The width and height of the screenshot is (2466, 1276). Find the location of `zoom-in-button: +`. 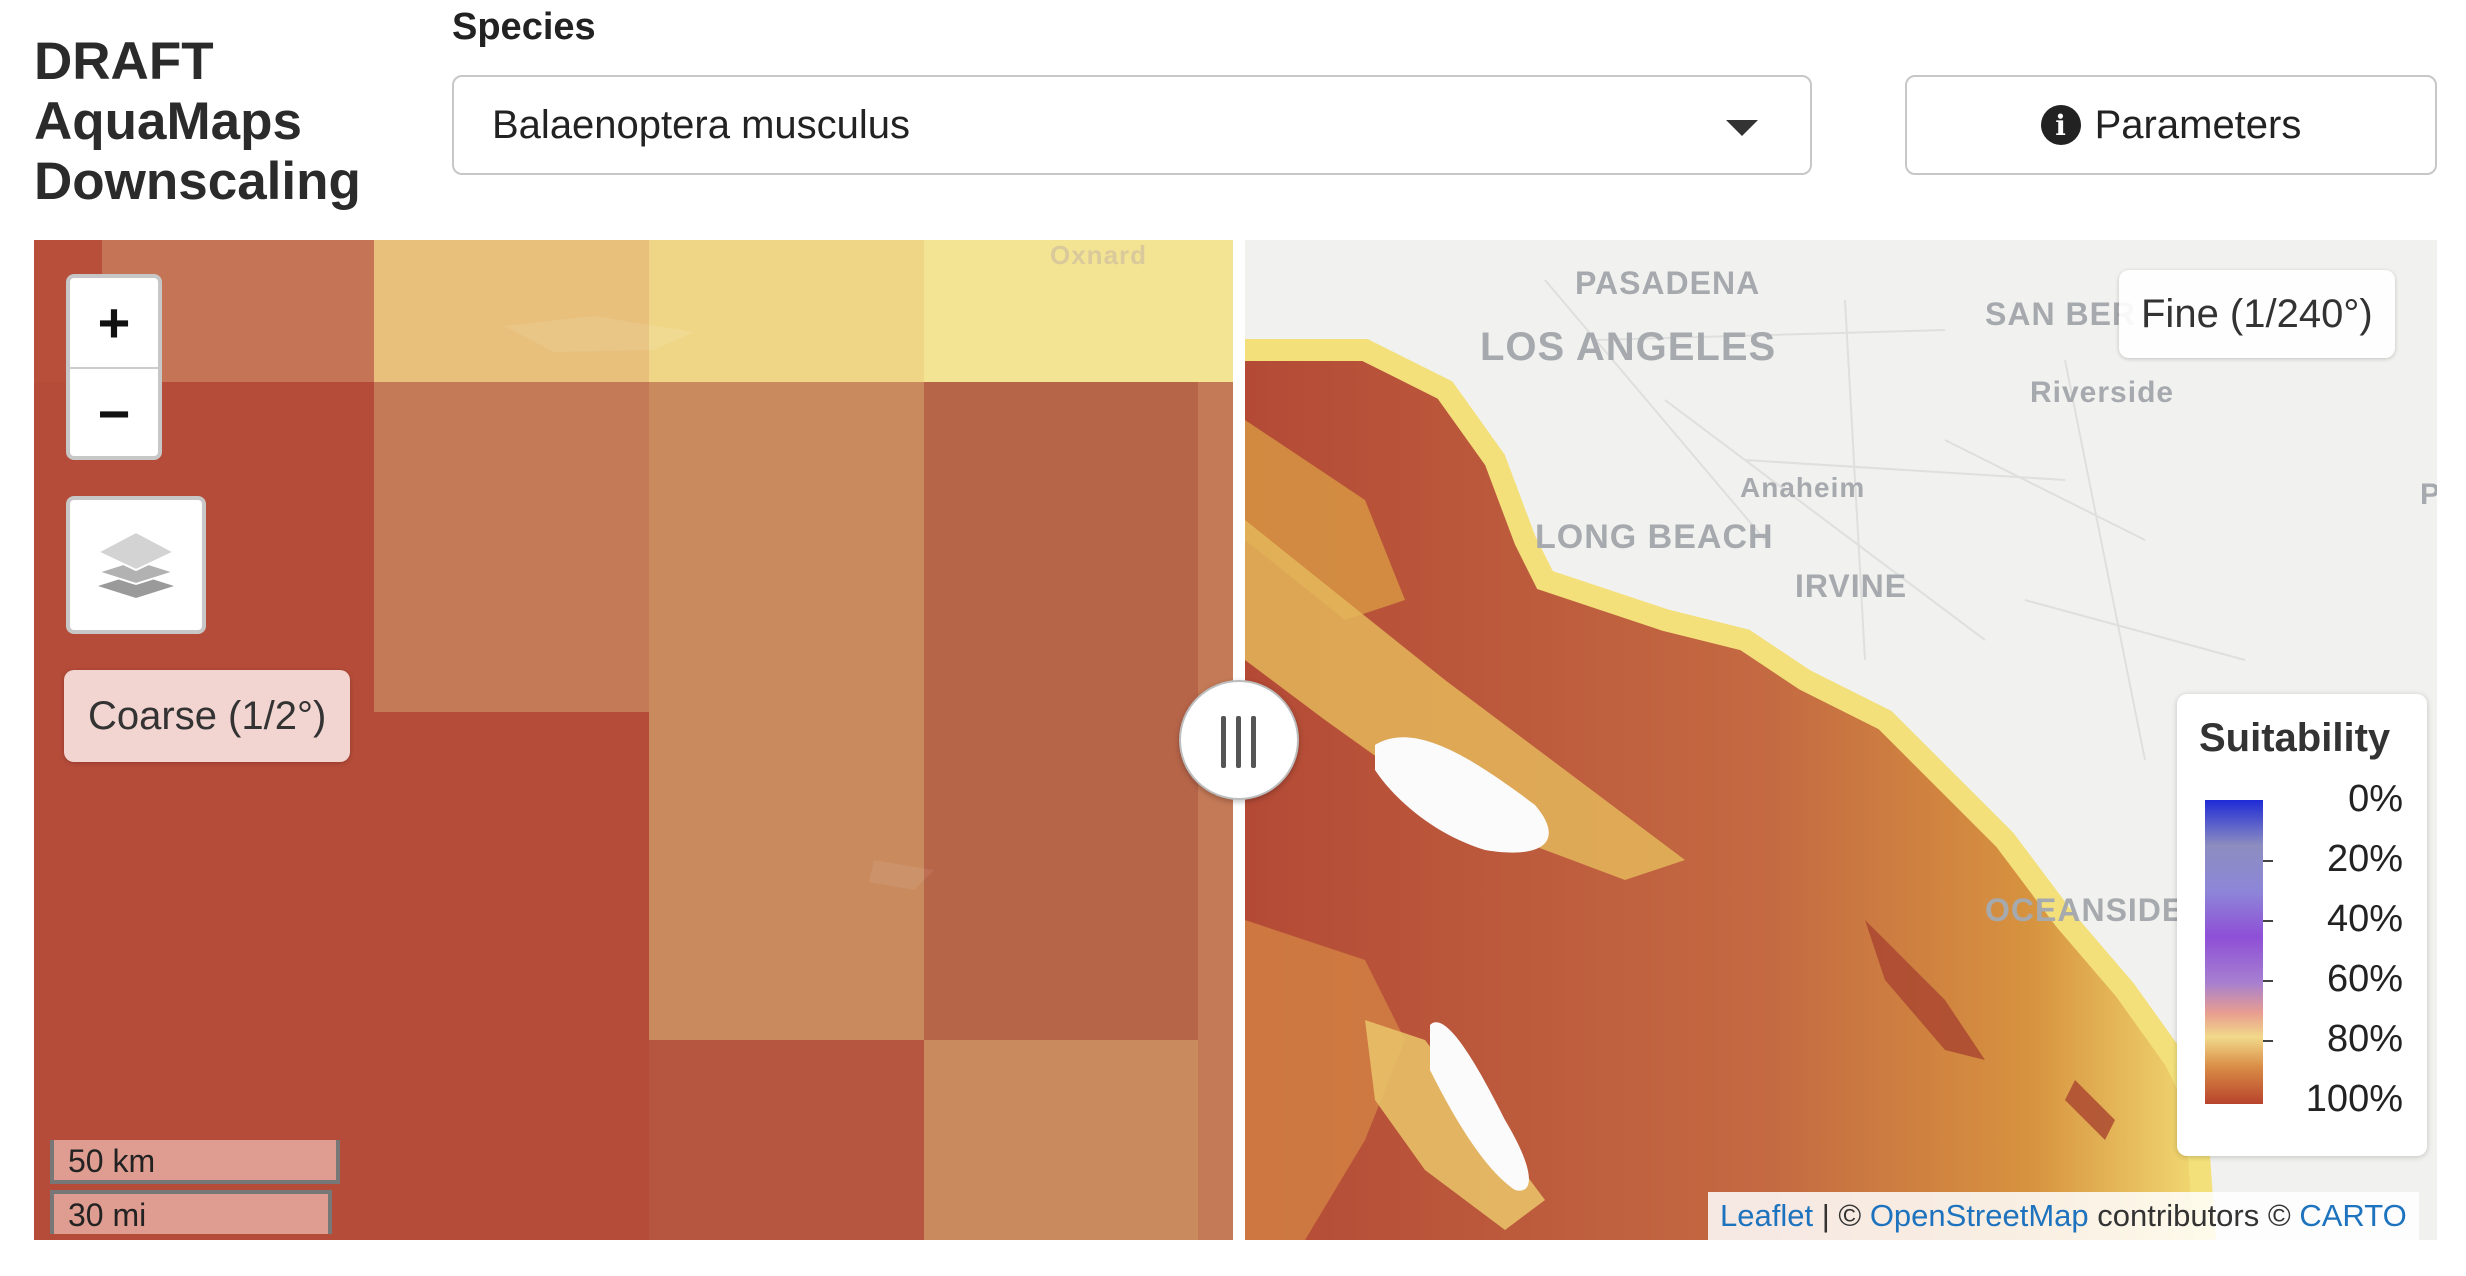

zoom-in-button: + is located at coordinates (114, 323).